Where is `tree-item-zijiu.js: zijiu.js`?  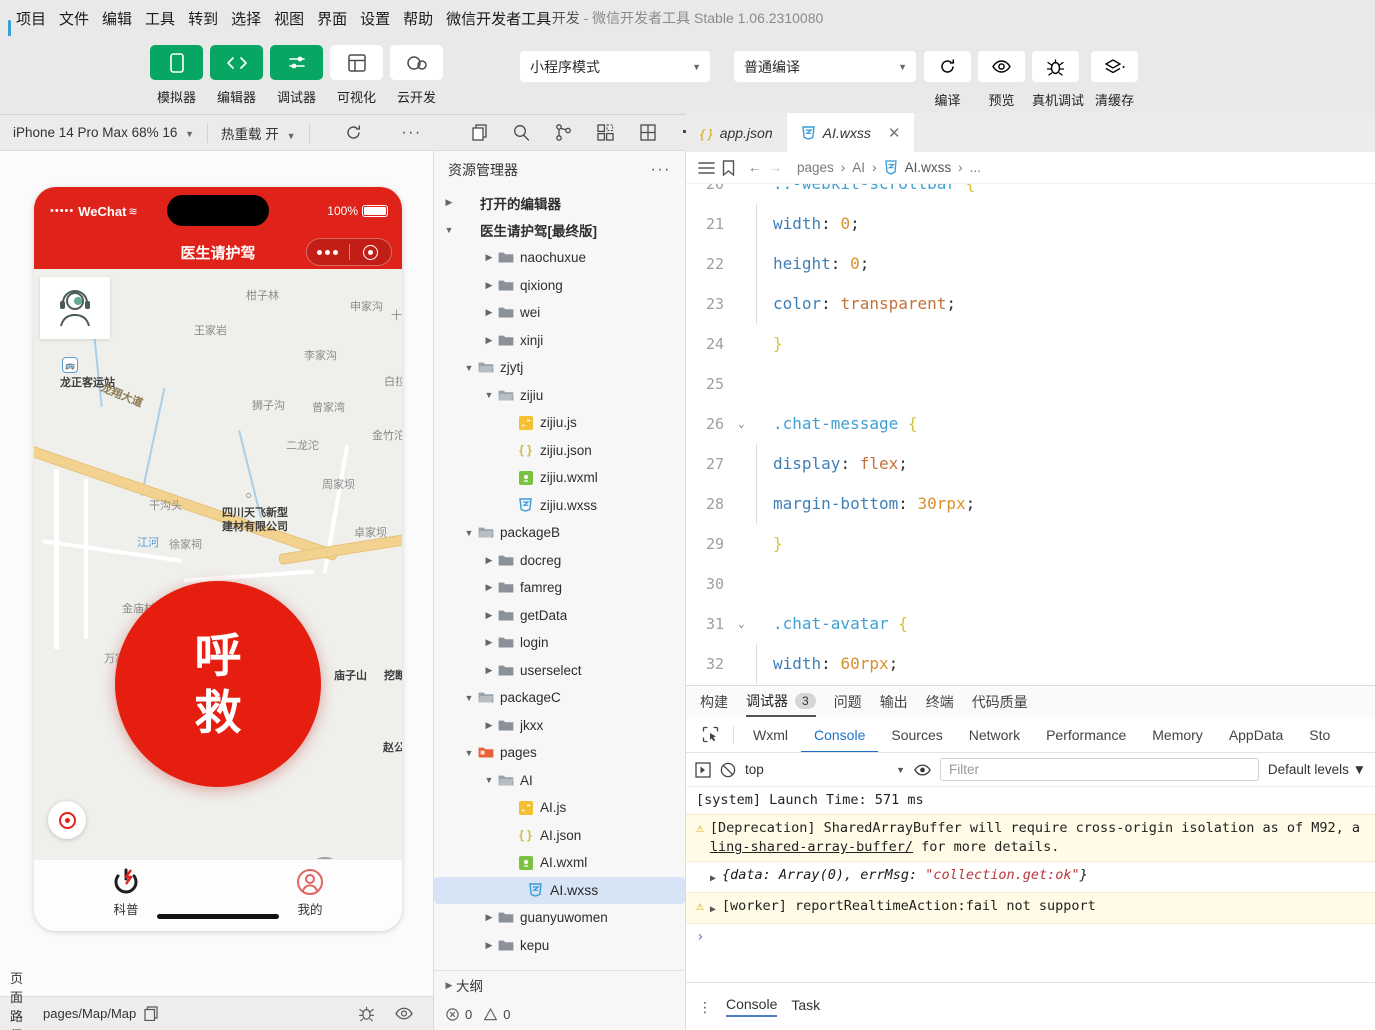
tree-item-zijiu.js: zijiu.js is located at coordinates (559, 423).